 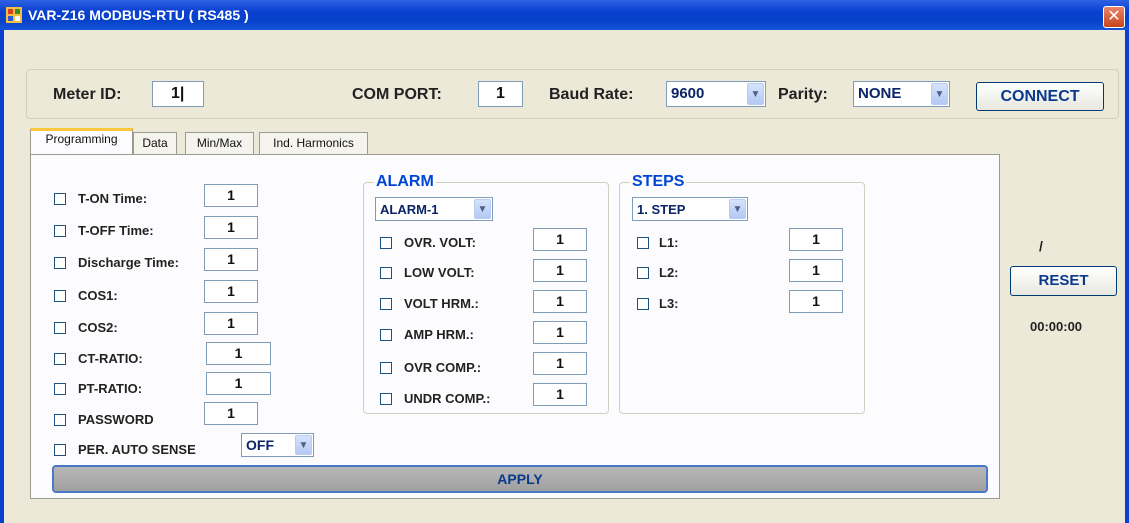 I want to click on amp-hrm-checkbox, so click(x=386, y=335).